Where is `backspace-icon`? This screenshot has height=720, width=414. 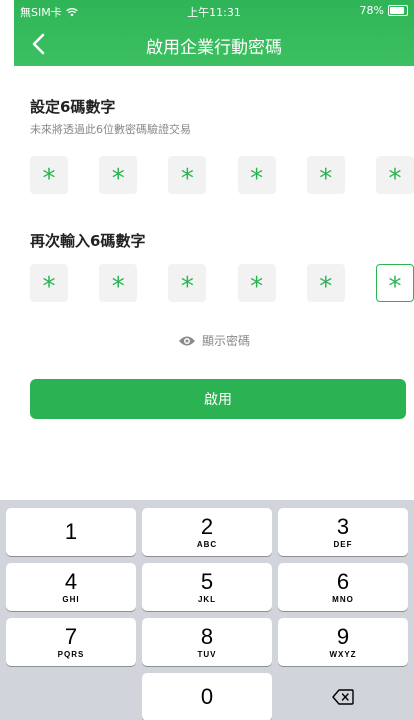 backspace-icon is located at coordinates (343, 697).